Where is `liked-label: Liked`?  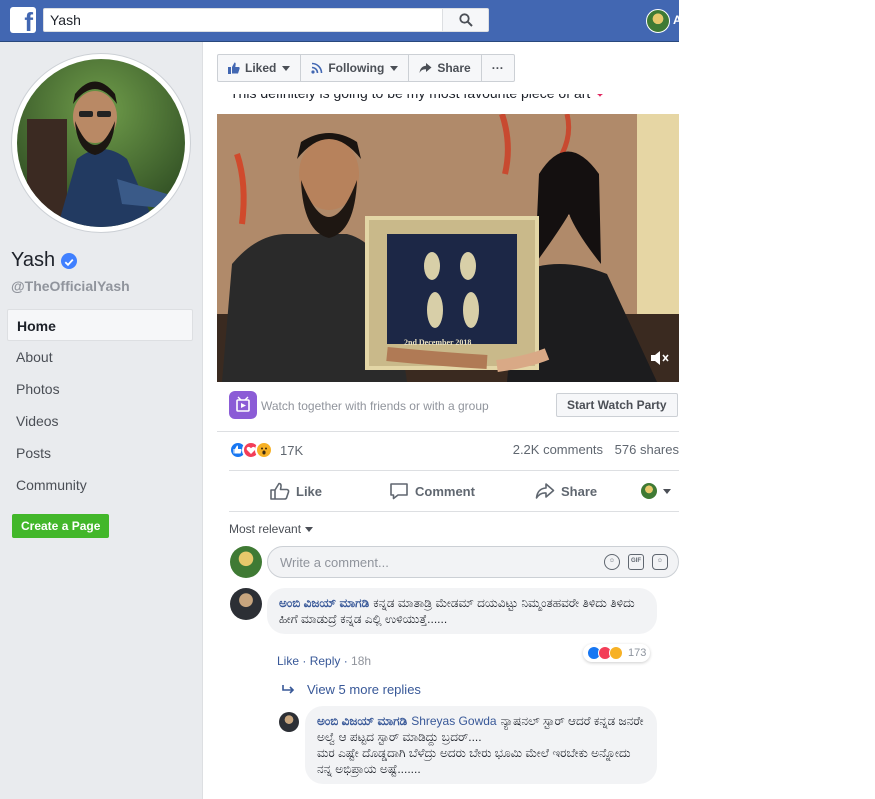
liked-label: Liked is located at coordinates (261, 68).